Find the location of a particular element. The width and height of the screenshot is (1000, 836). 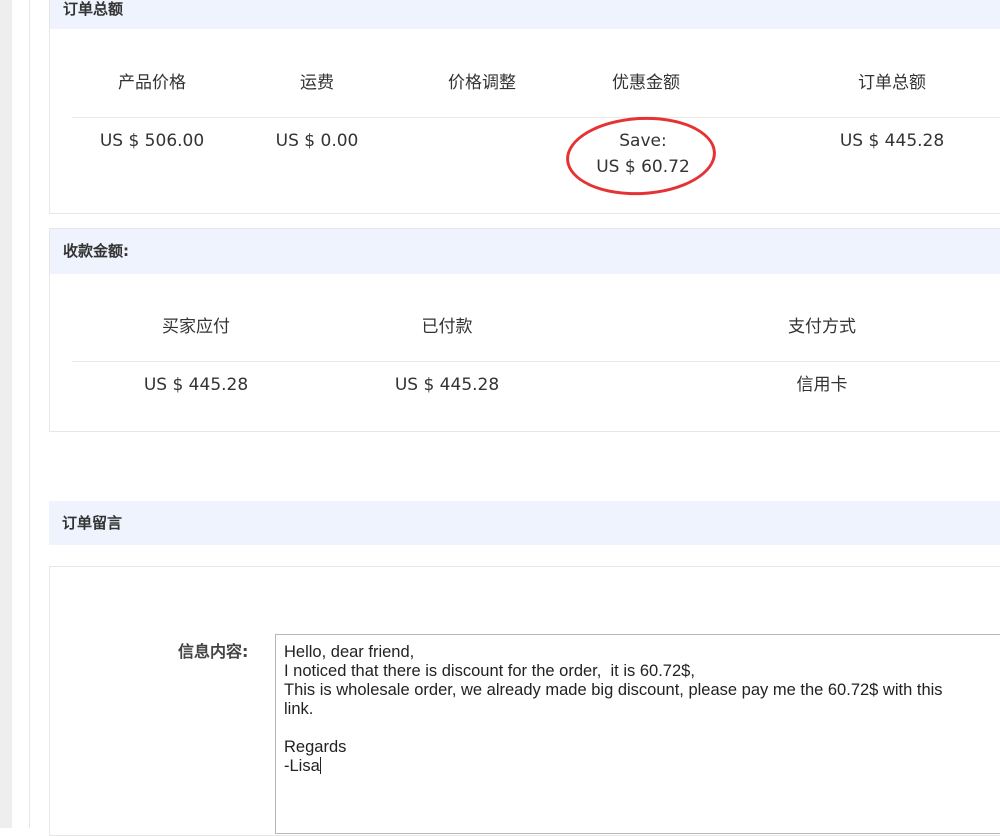

header-buyer-due: 买家应付 is located at coordinates (196, 327).